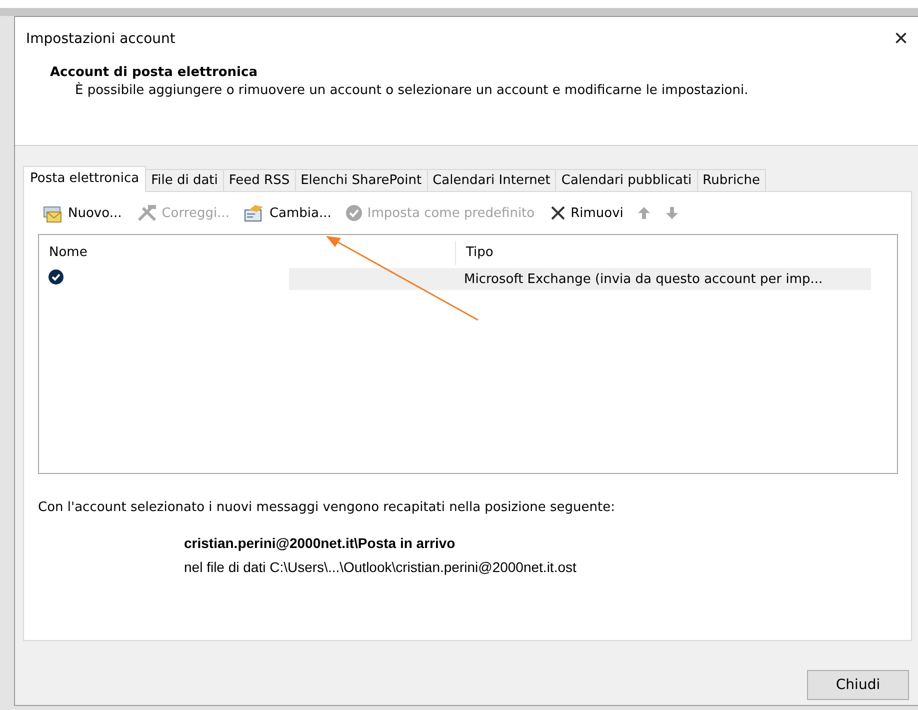  I want to click on delivery-folder: cristian.perini@2000net.it\Posta in arrivo, so click(320, 543).